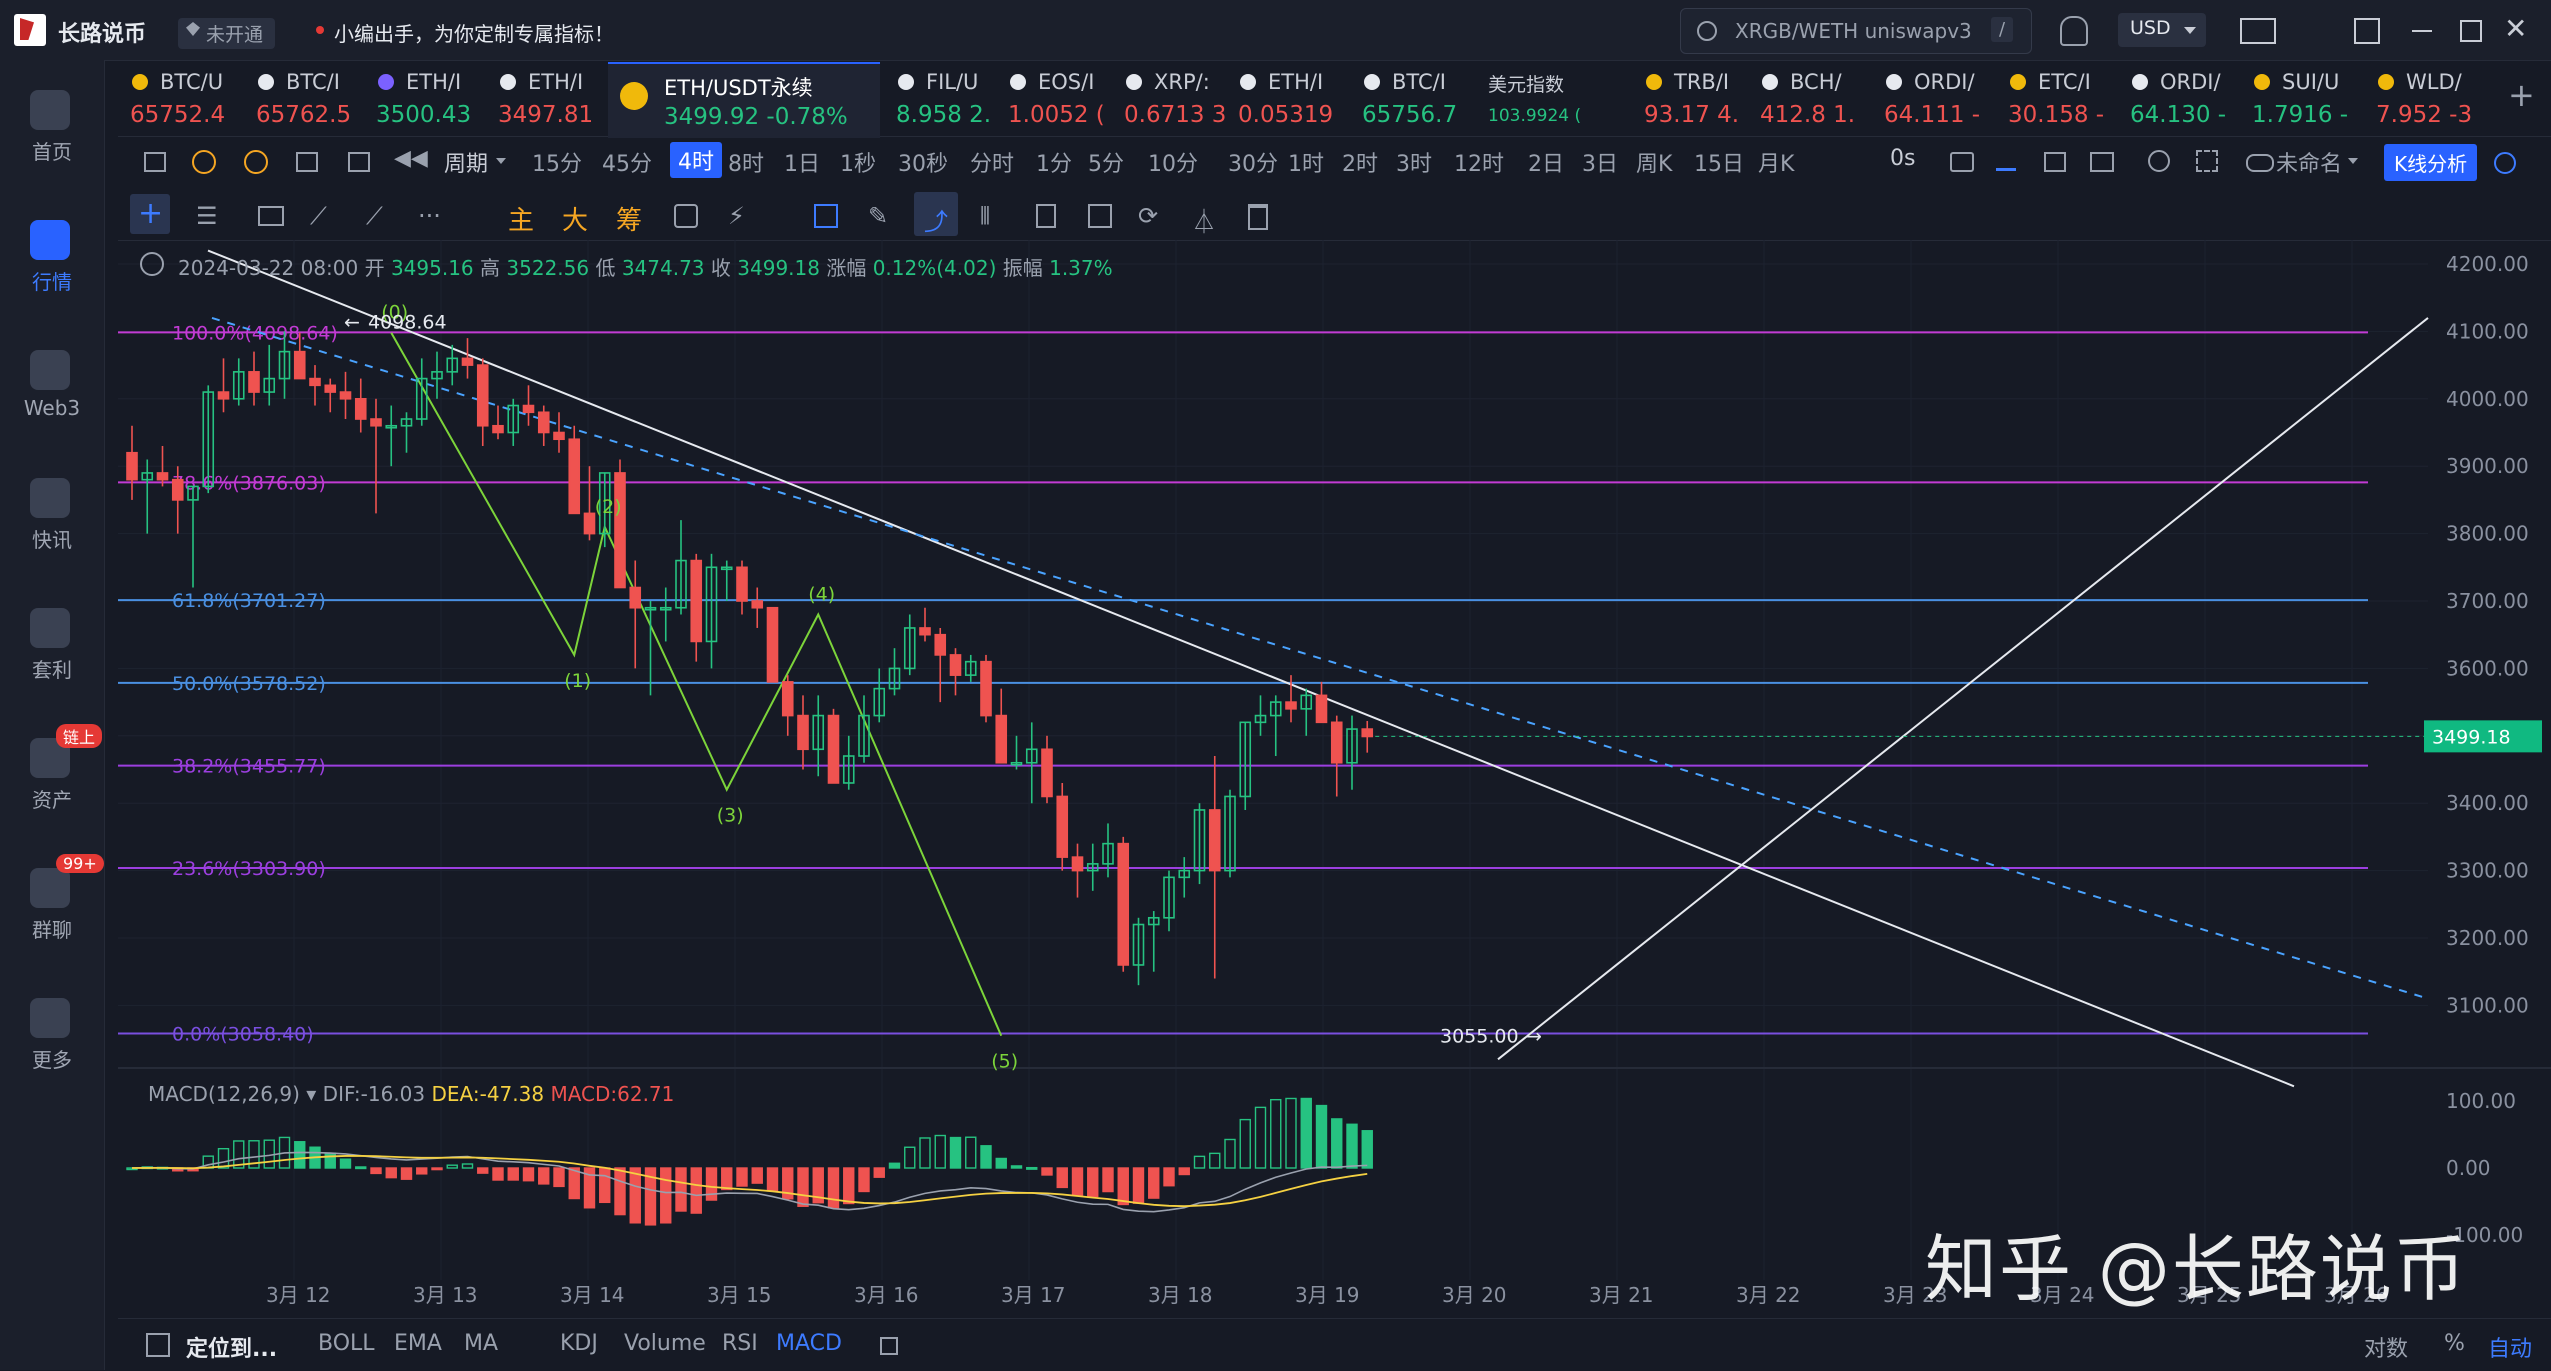 Image resolution: width=2551 pixels, height=1371 pixels. I want to click on ticker-tab: ETH/I 0.05319, so click(1297, 99).